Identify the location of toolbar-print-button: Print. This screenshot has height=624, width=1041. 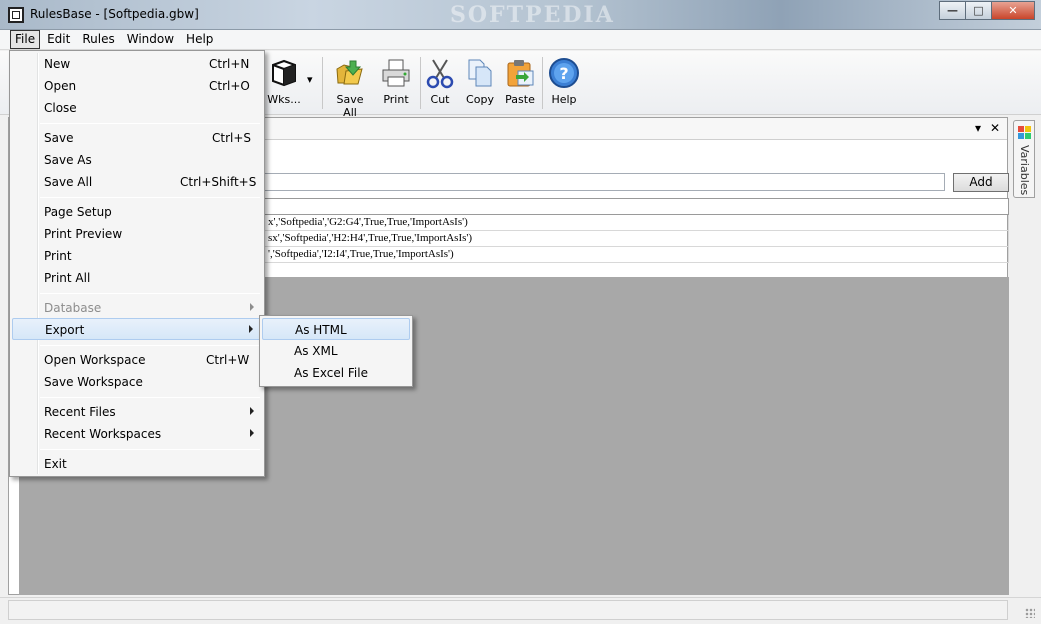
(396, 81).